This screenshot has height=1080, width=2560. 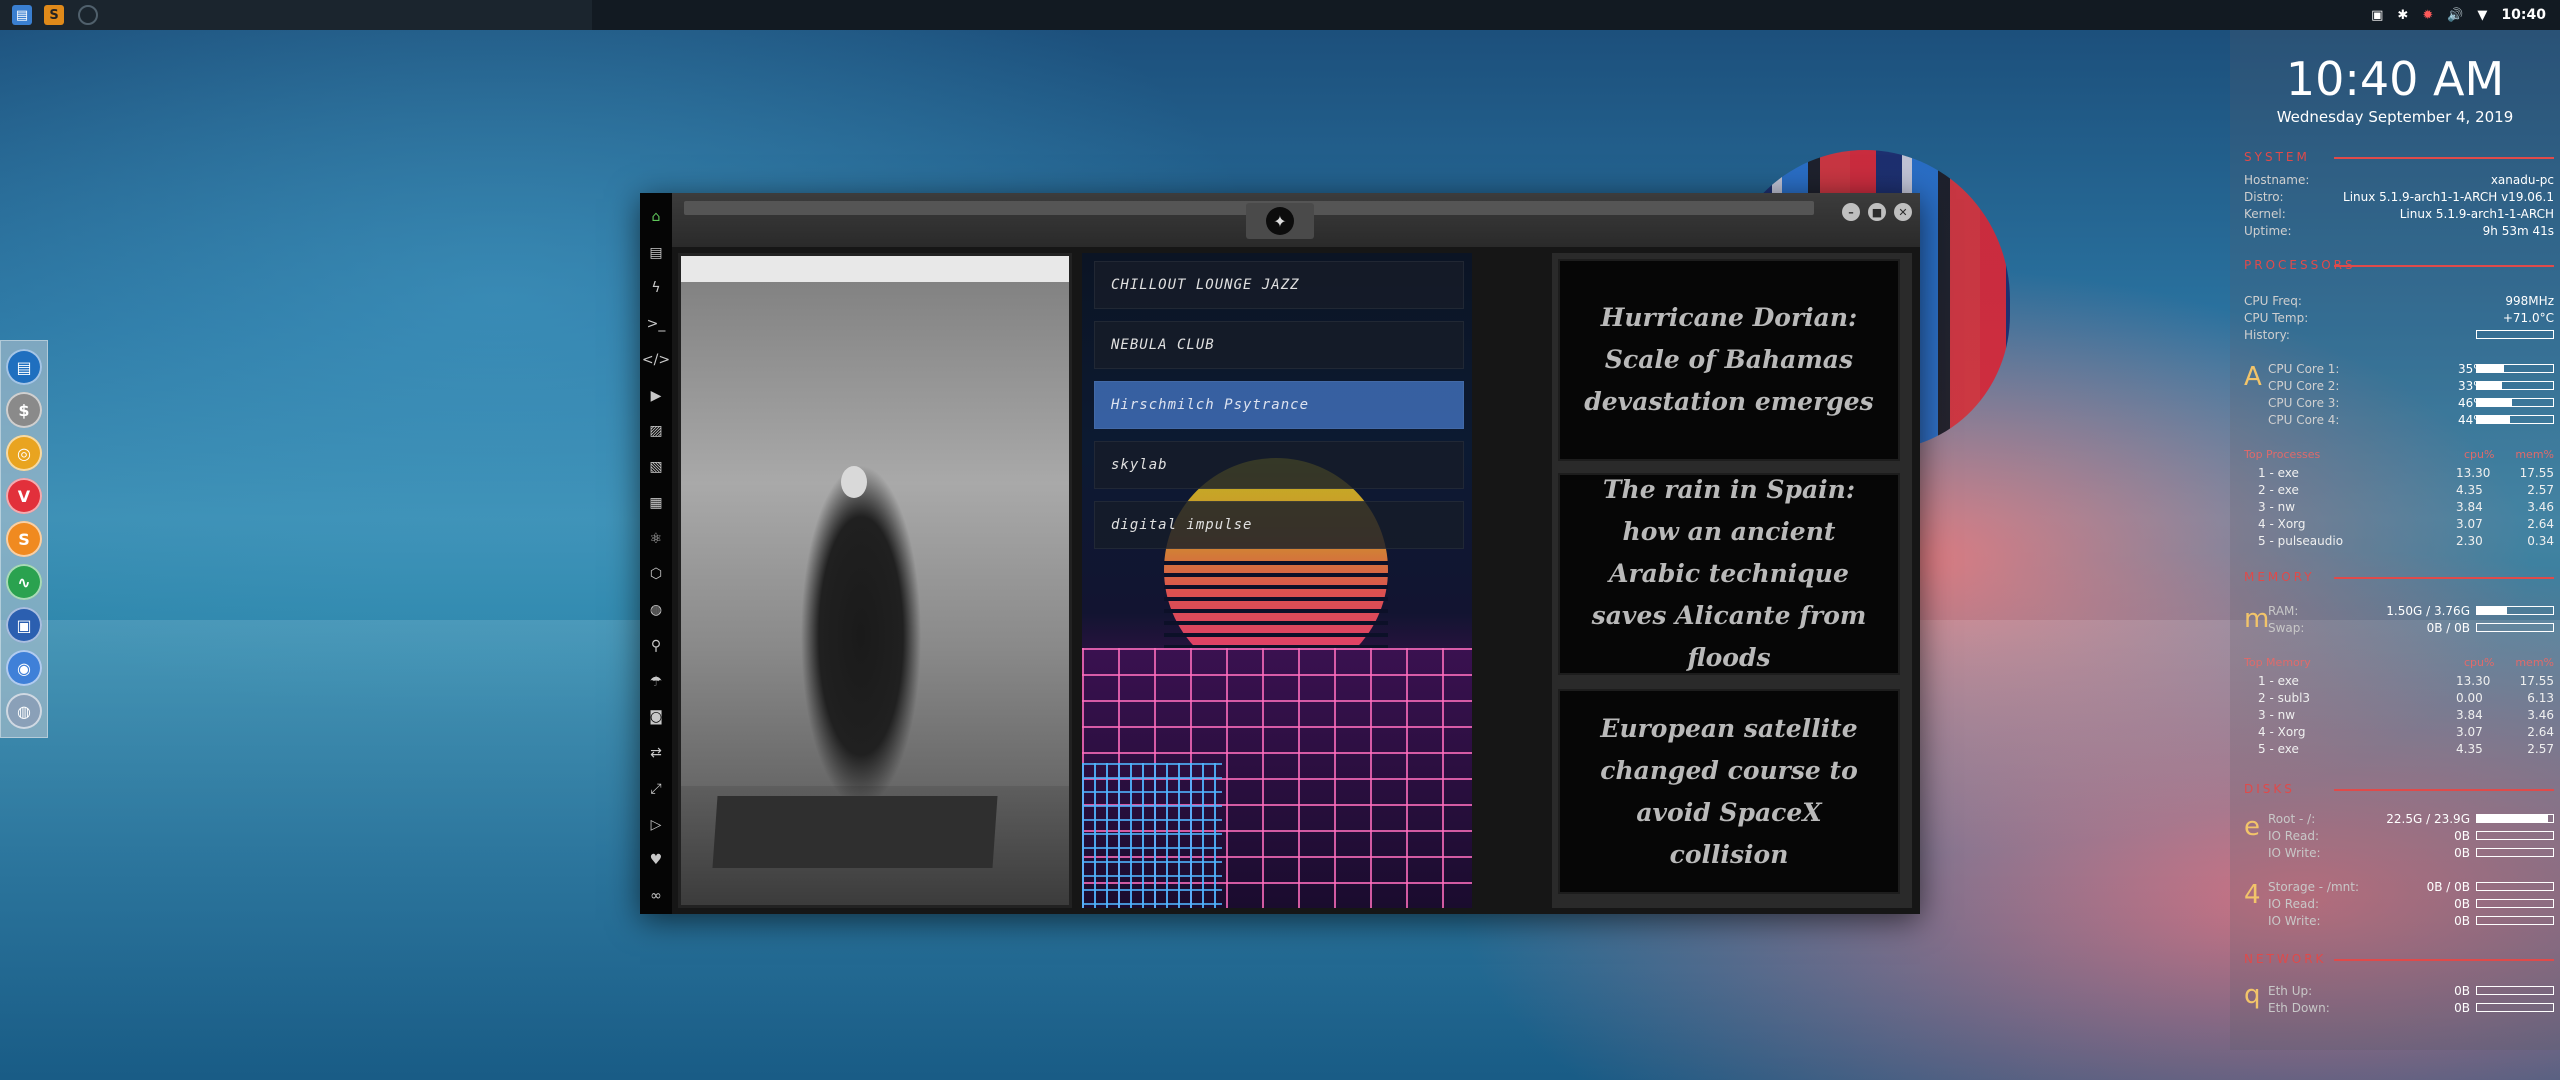 I want to click on exchange-icon: ⇄, so click(x=656, y=753).